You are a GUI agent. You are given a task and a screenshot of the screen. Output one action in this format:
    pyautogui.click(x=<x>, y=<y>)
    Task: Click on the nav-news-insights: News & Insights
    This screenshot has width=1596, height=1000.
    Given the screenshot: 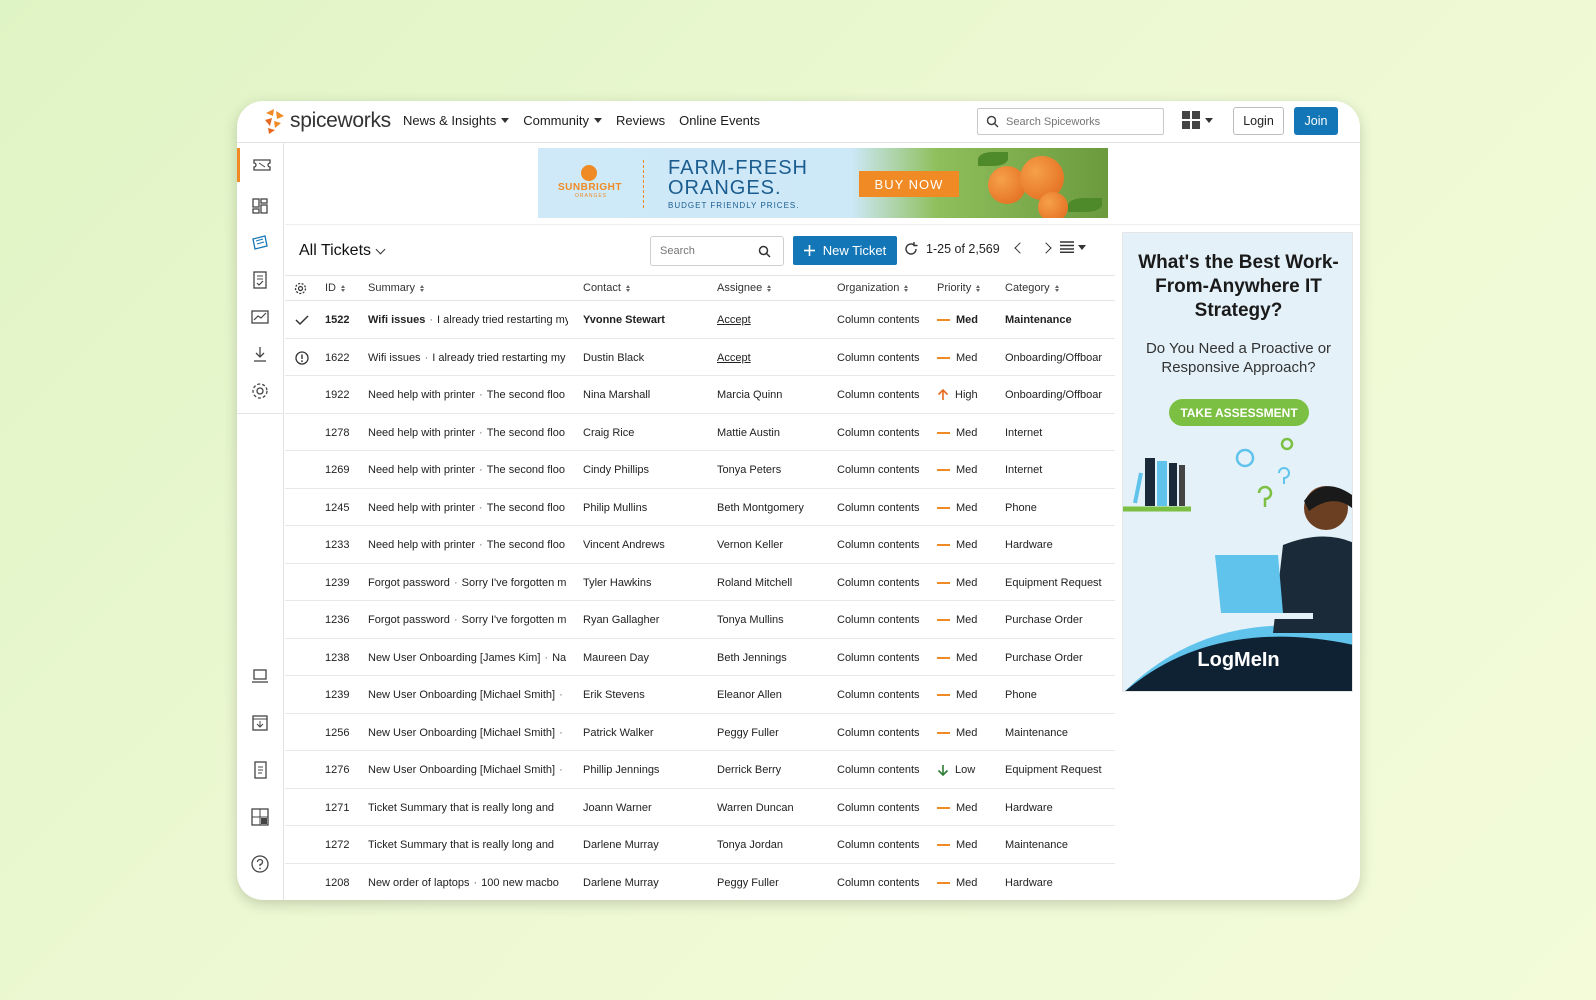 What is the action you would take?
    pyautogui.click(x=456, y=120)
    